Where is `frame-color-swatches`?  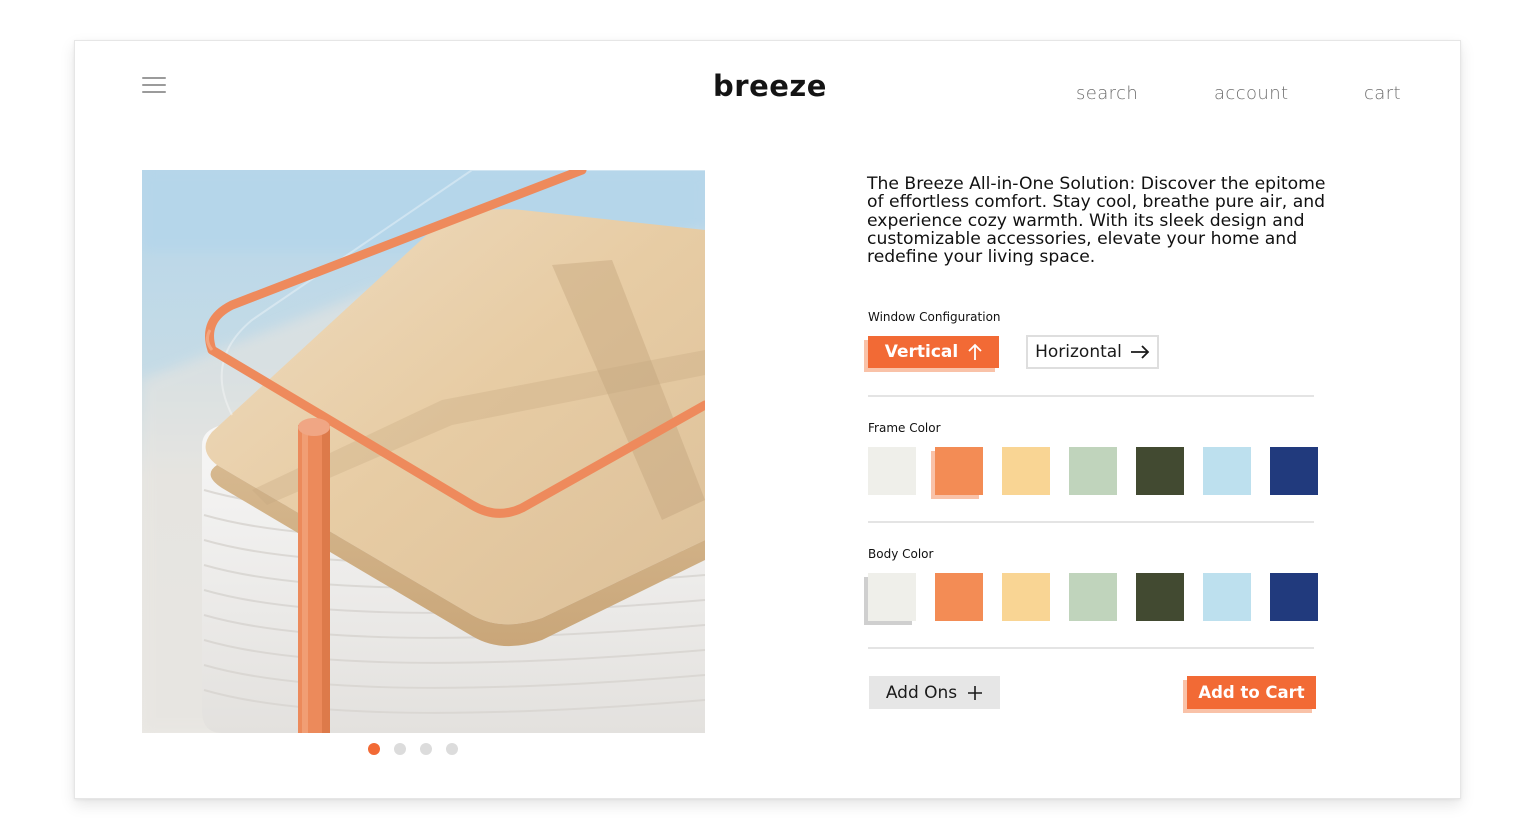 frame-color-swatches is located at coordinates (1093, 471).